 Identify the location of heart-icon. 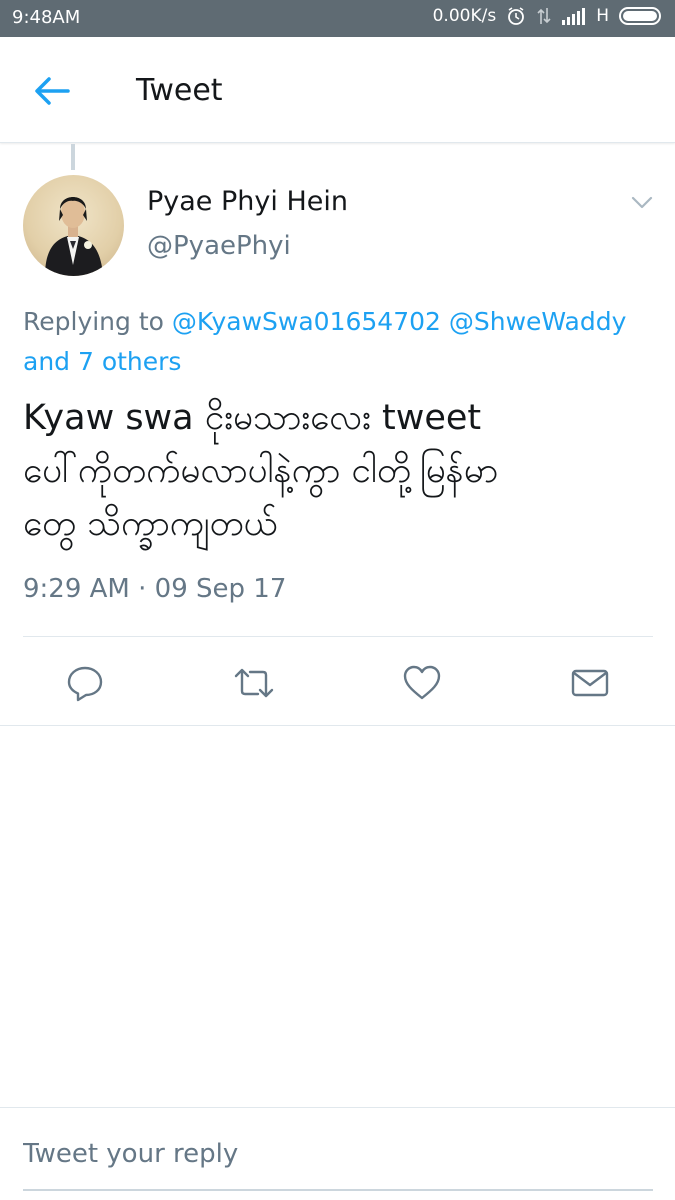
(422, 682).